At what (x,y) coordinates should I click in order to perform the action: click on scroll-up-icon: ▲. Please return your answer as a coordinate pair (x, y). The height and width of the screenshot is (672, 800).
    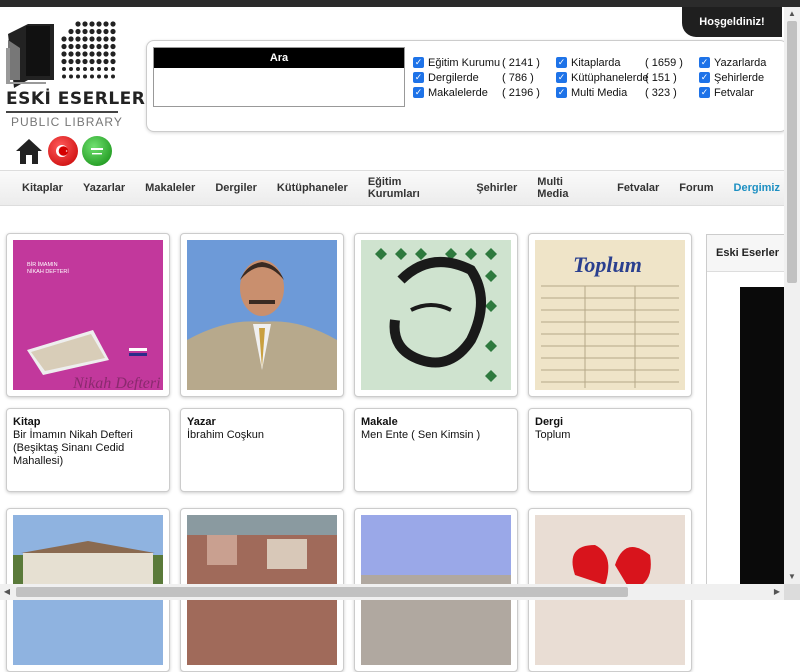
    Looking at the image, I should click on (792, 14).